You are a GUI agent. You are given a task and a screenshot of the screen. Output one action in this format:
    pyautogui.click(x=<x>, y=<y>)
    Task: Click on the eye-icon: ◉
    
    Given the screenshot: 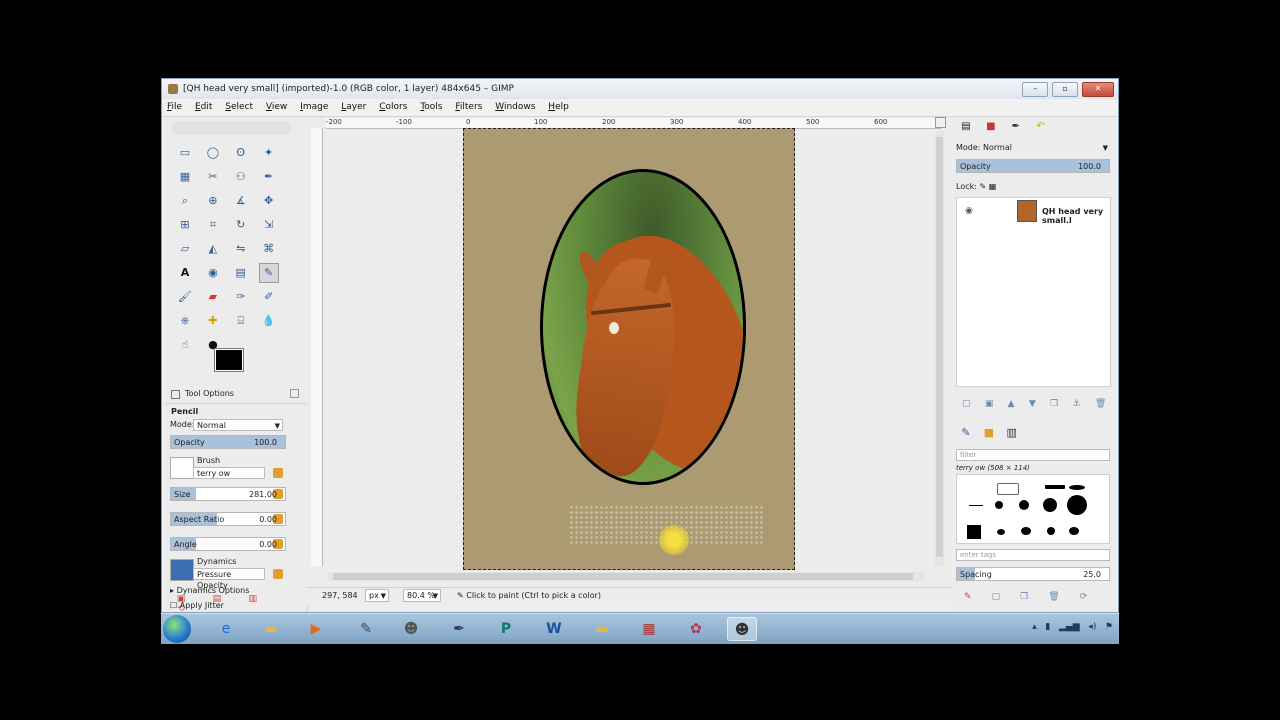 What is the action you would take?
    pyautogui.click(x=969, y=211)
    